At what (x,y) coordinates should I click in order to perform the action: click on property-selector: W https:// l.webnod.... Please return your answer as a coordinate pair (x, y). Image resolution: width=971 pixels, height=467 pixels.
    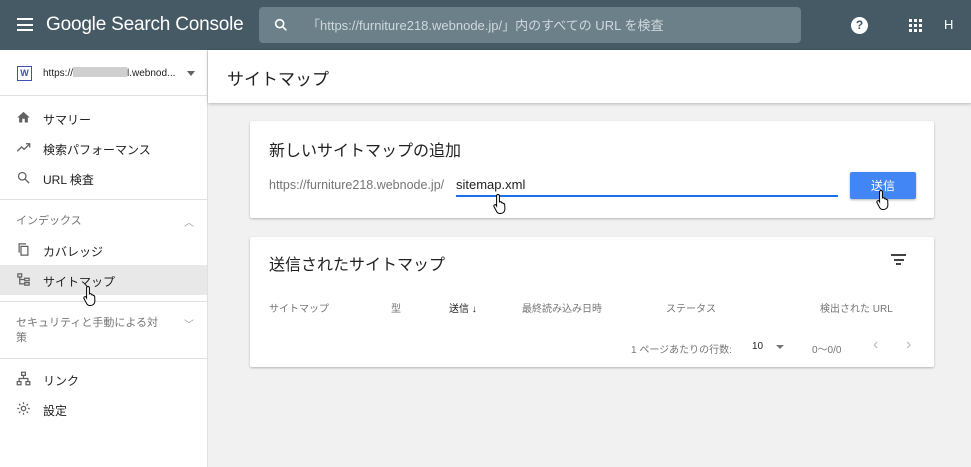
    Looking at the image, I should click on (103, 73).